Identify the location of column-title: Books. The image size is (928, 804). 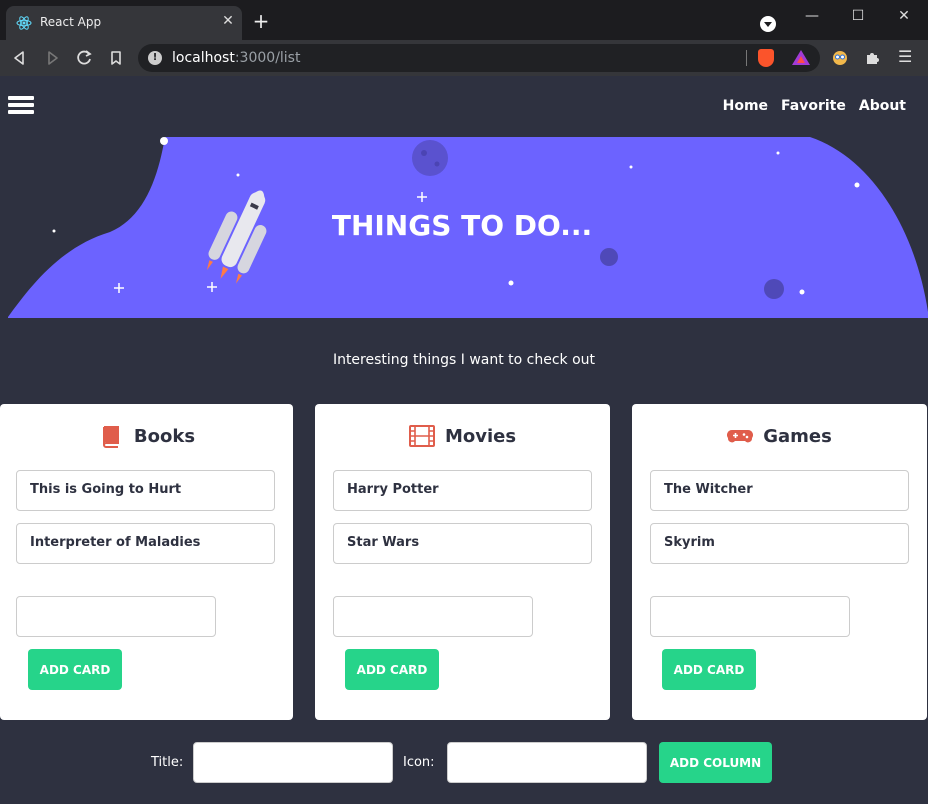
(164, 436).